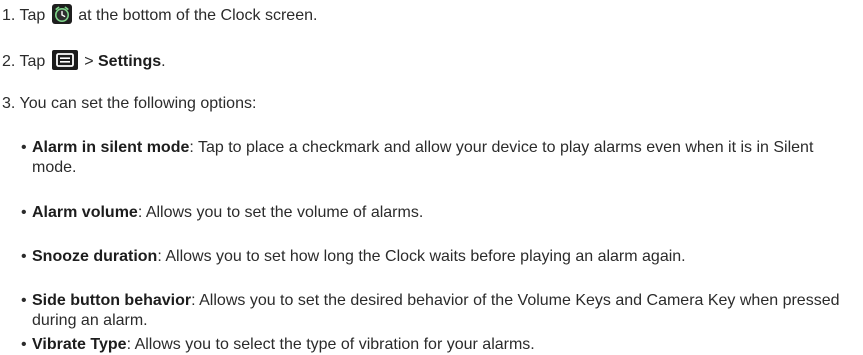 This screenshot has height=355, width=863. I want to click on step-2: 2. Tap > Settings., so click(84, 63).